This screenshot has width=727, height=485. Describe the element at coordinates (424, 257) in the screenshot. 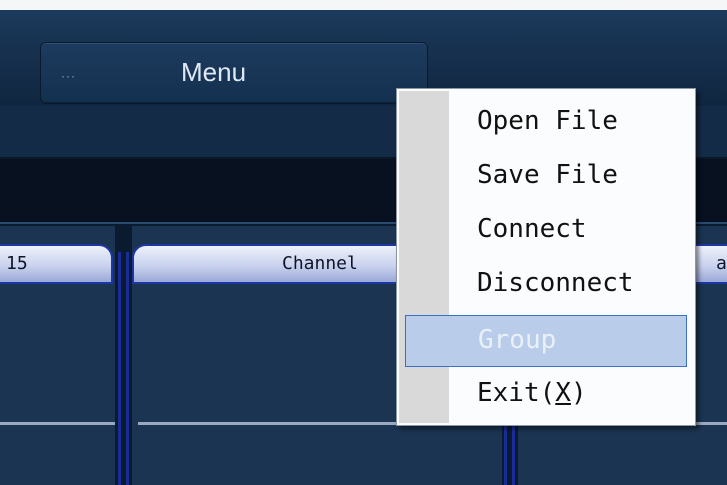

I see `context-menu-icon-gutter` at that location.